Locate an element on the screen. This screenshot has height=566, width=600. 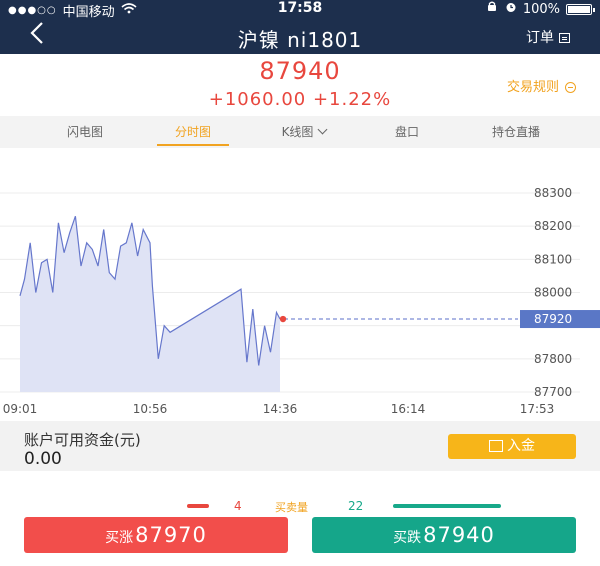
buy-down-button: 买跌87940 is located at coordinates (444, 535).